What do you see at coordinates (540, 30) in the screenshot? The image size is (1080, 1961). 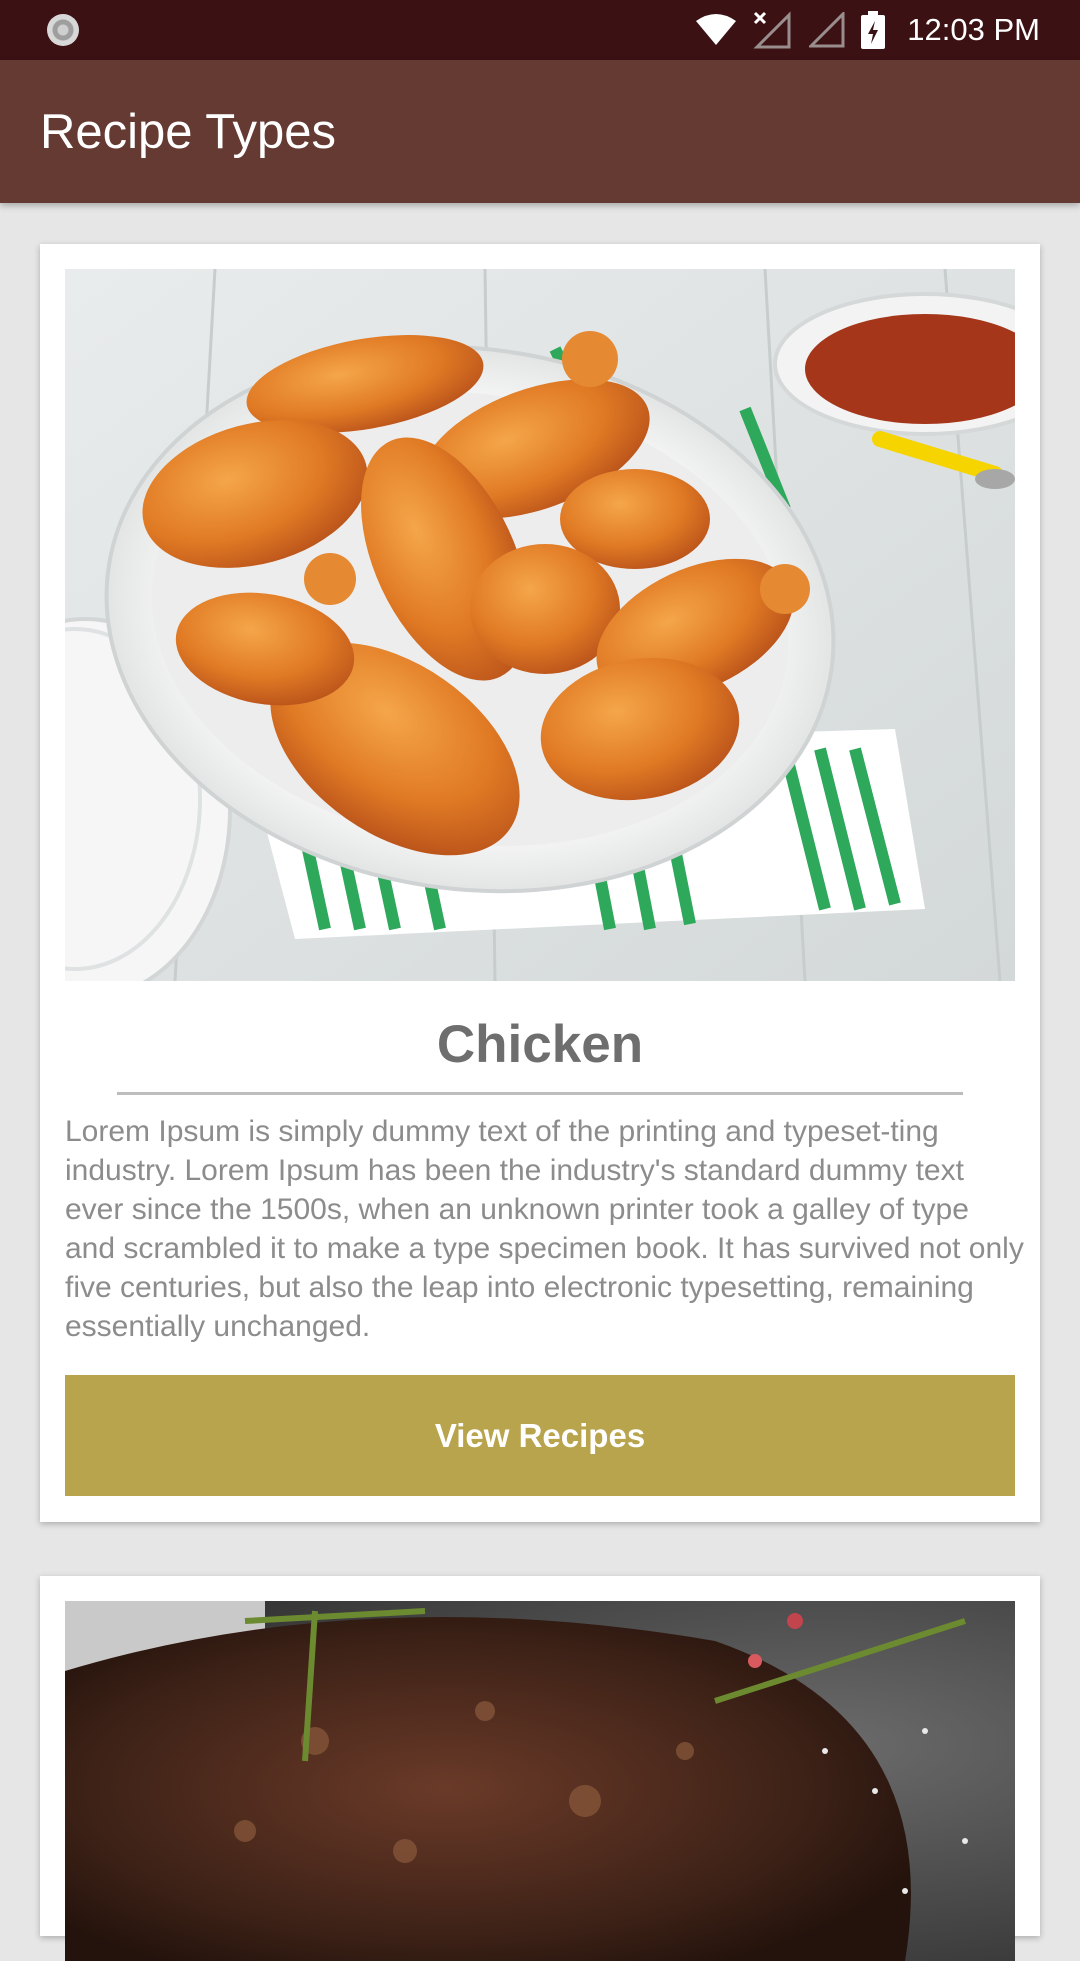 I see `status-bar: 12:03 PM` at bounding box center [540, 30].